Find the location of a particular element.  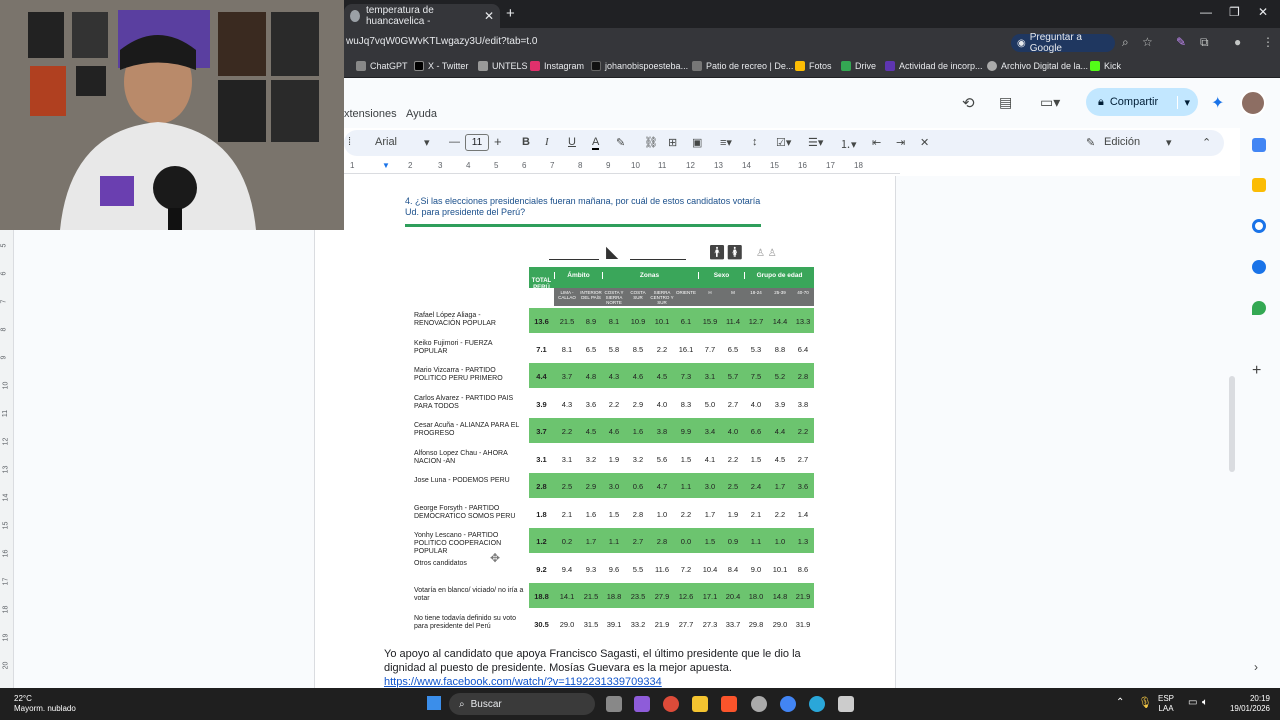

close-window-icon: ✕ is located at coordinates (1263, 12).